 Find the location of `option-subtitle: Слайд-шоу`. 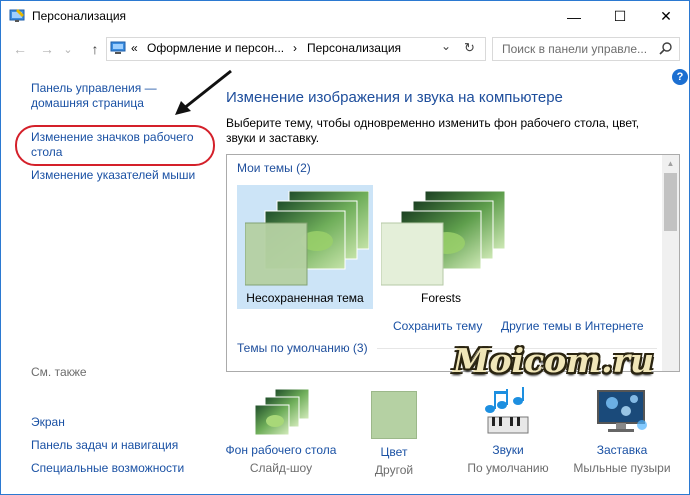

option-subtitle: Слайд-шоу is located at coordinates (281, 468).